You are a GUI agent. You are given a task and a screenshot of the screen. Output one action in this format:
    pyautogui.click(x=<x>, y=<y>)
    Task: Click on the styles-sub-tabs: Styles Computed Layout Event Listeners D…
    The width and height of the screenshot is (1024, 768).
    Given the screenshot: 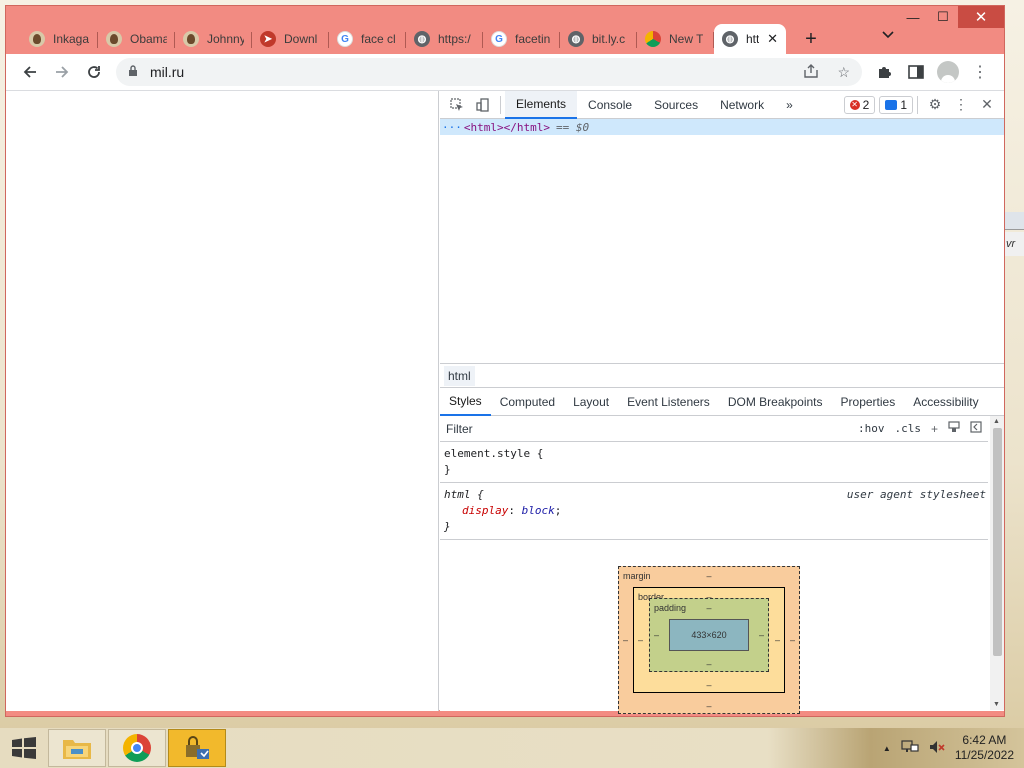 What is the action you would take?
    pyautogui.click(x=722, y=402)
    